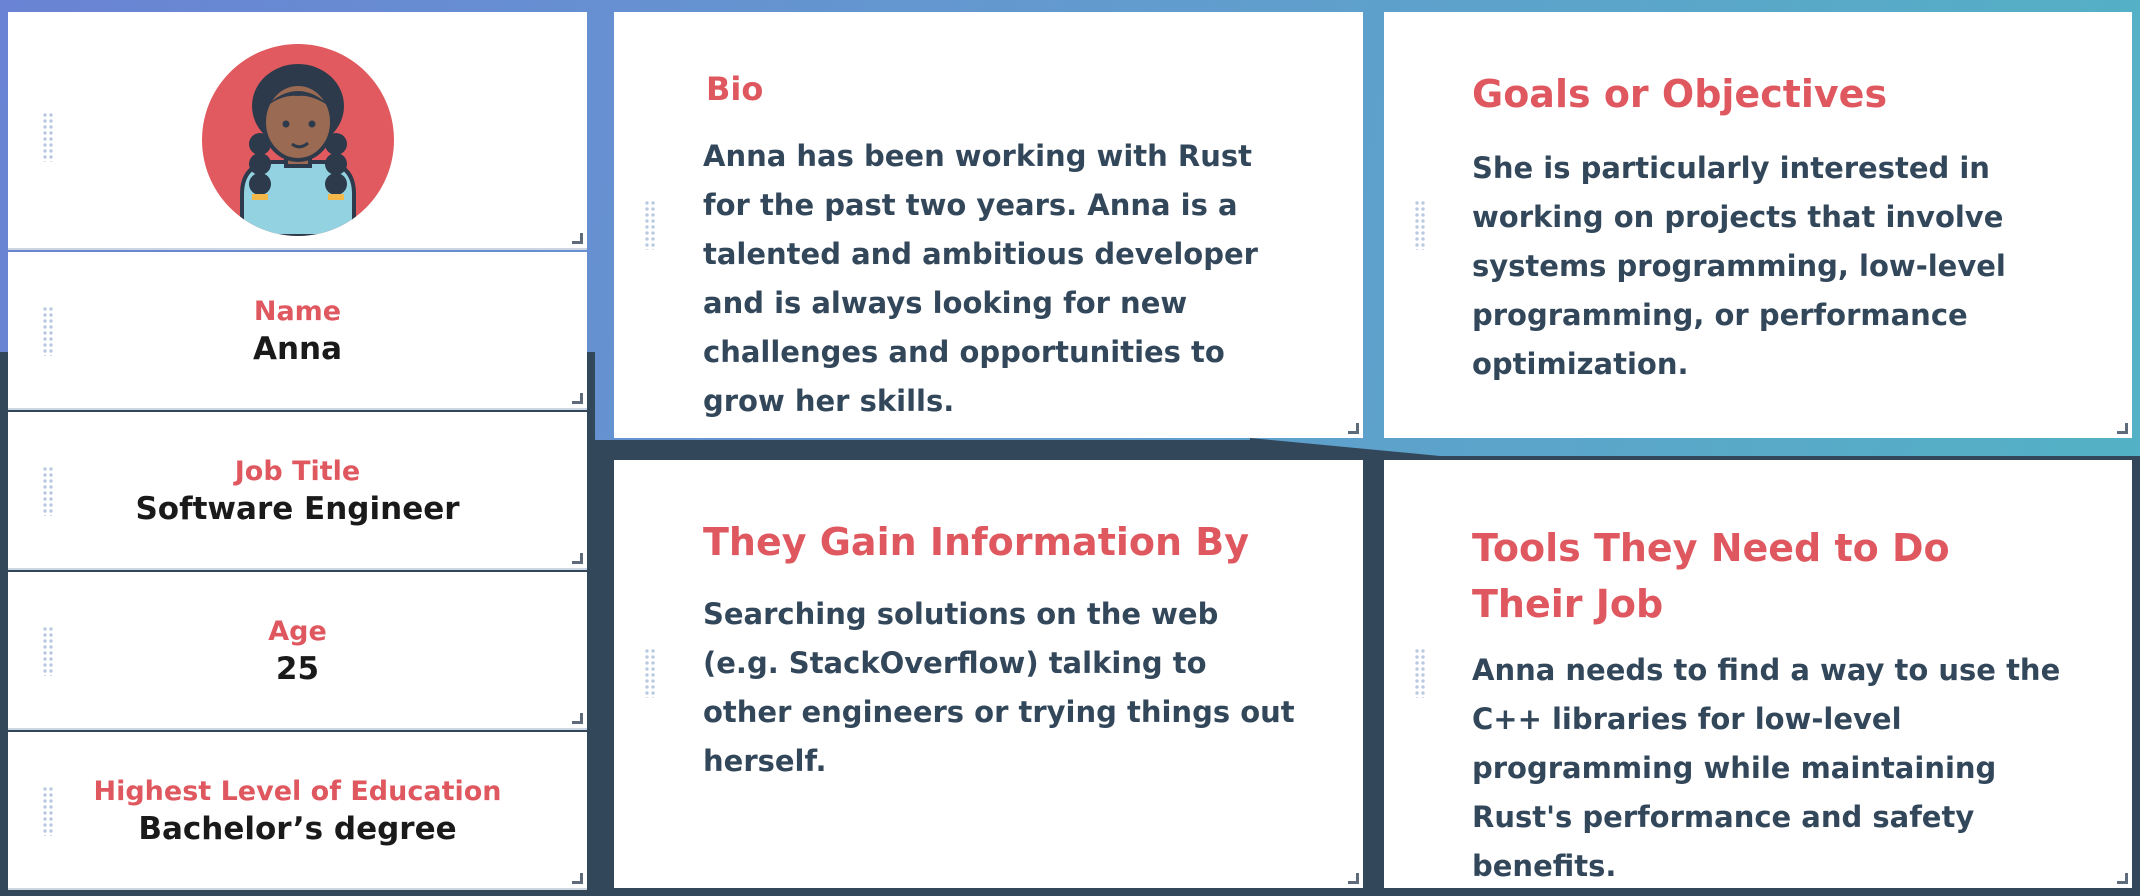  Describe the element at coordinates (298, 150) in the screenshot. I see `person-illustration-icon` at that location.